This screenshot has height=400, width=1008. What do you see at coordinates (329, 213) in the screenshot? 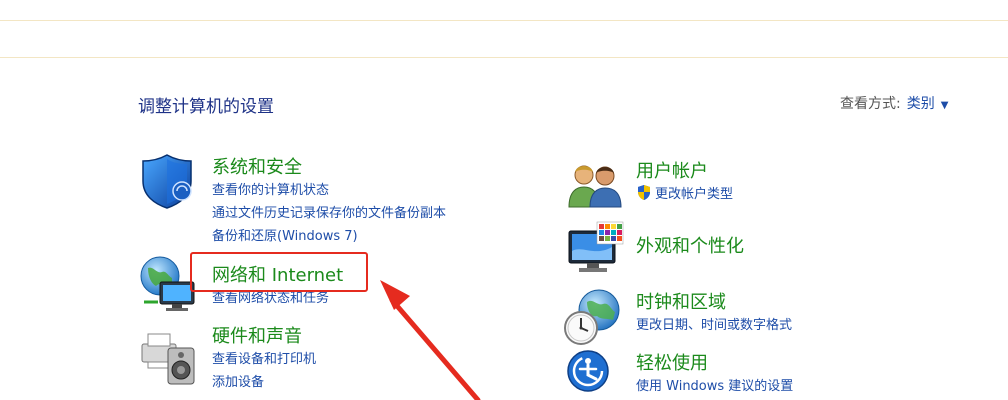
I see `link-file-history-backup: 通过文件历史记录保存你的文件备份副本` at bounding box center [329, 213].